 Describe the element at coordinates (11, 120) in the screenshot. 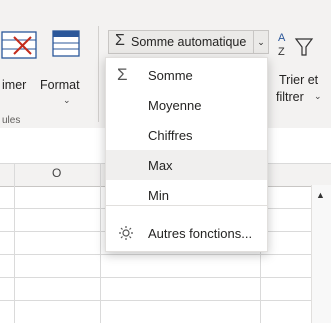

I see `cells-group-label: ules` at that location.